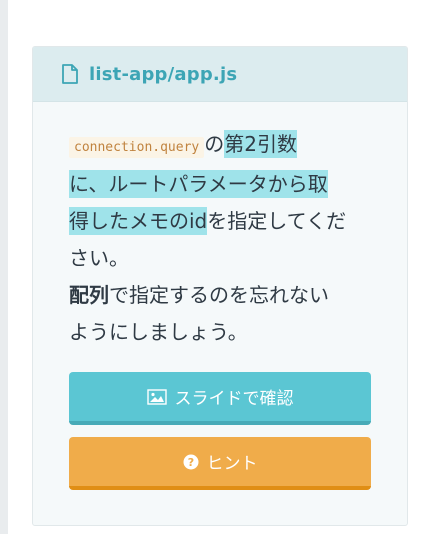  What do you see at coordinates (156, 396) in the screenshot?
I see `image-icon` at bounding box center [156, 396].